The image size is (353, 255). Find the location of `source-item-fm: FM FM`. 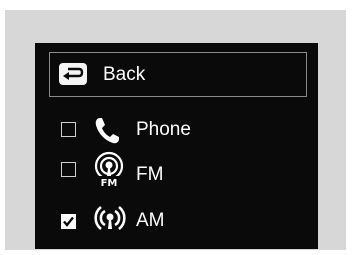

source-item-fm: FM FM is located at coordinates (176, 170).